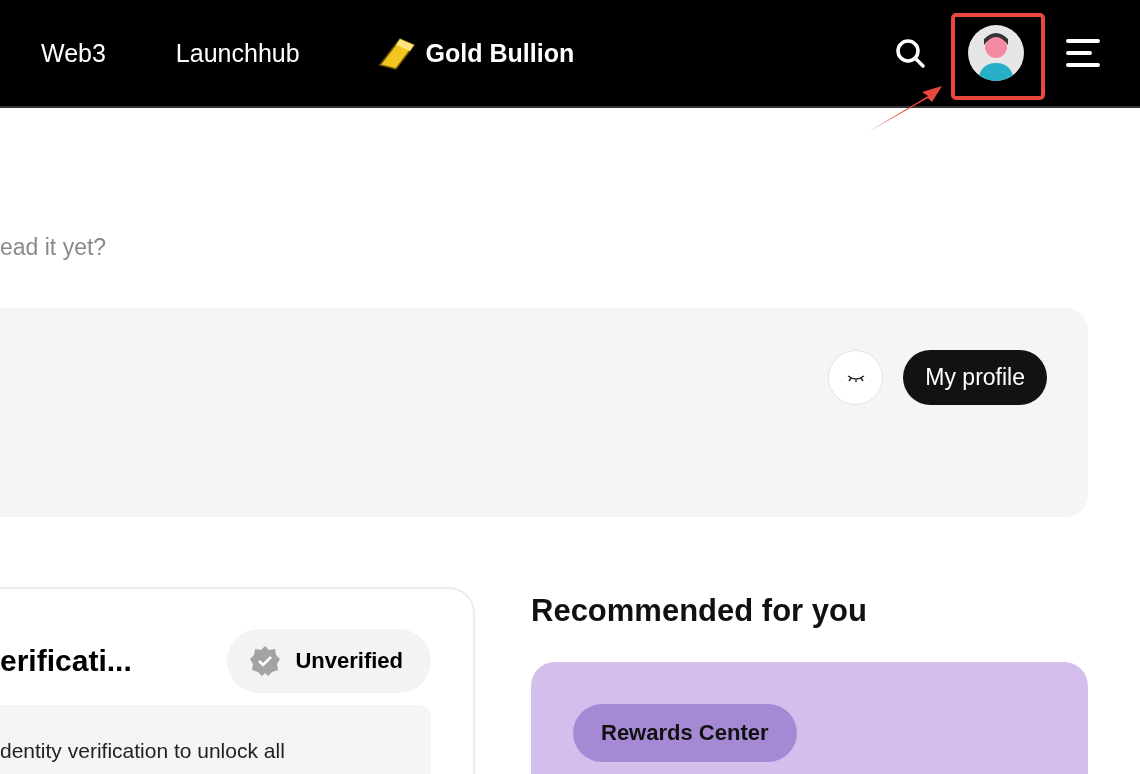 The image size is (1140, 774). What do you see at coordinates (237, 53) in the screenshot?
I see `nav-link: Launchhub` at bounding box center [237, 53].